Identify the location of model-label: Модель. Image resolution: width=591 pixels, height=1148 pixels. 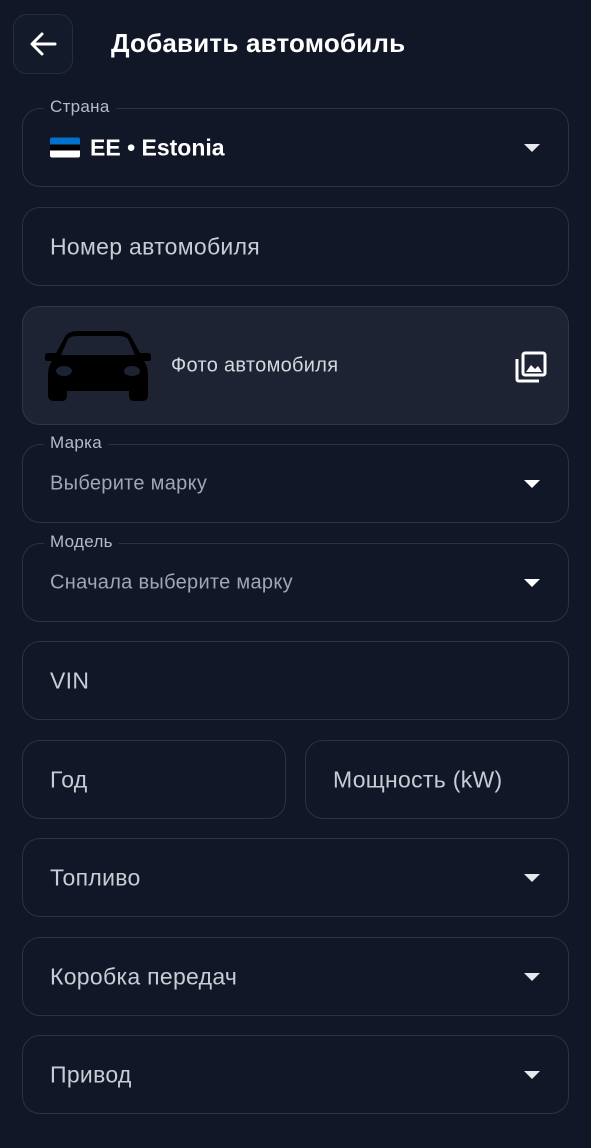
(81, 542).